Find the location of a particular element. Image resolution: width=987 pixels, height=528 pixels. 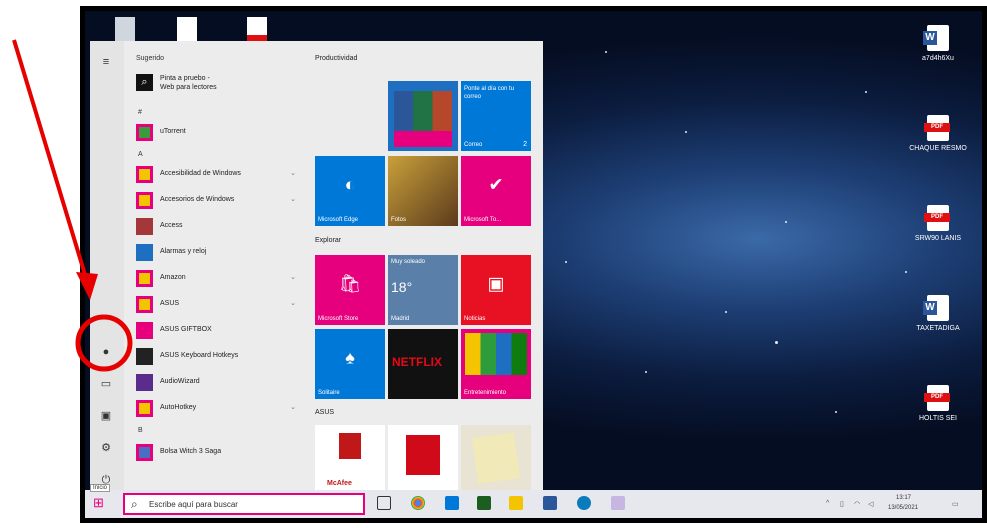

desktop-icon-label: TAXETADIGA is located at coordinates (938, 328).